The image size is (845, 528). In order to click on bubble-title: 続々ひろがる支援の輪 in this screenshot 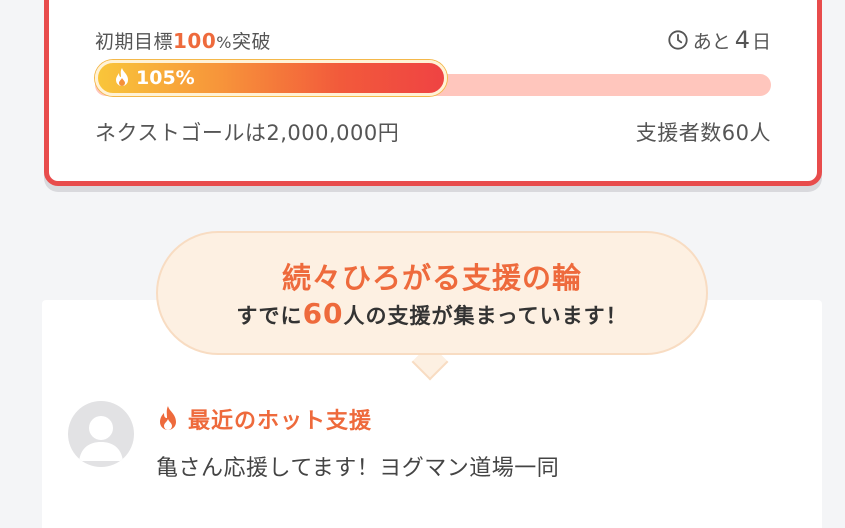, I will do `click(431, 278)`.